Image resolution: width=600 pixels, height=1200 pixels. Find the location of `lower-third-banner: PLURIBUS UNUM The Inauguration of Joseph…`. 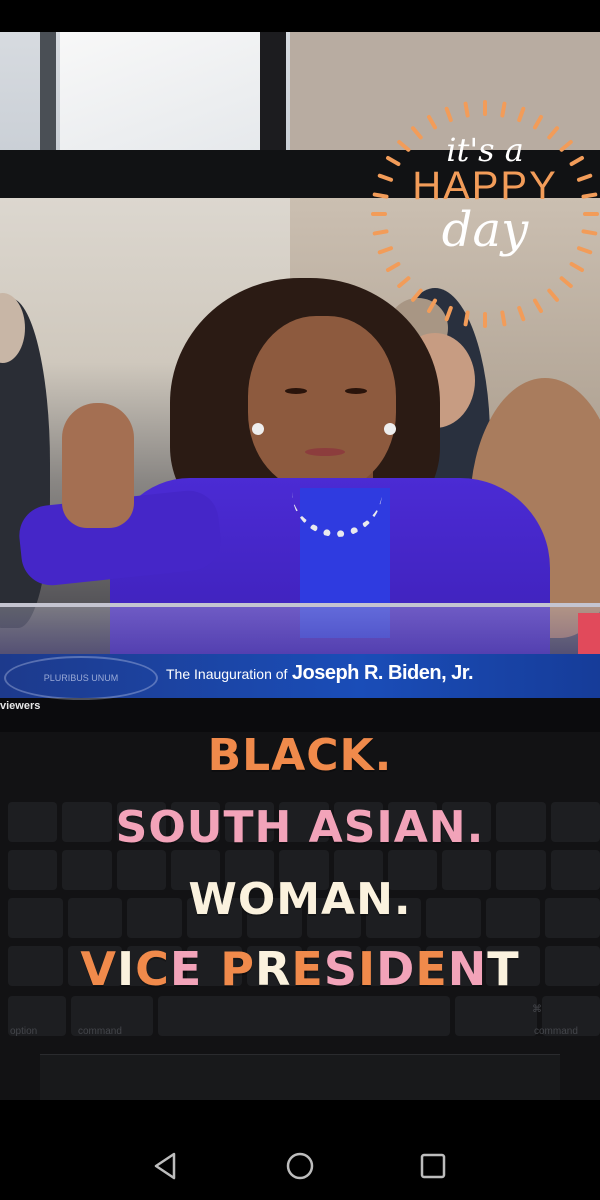

lower-third-banner: PLURIBUS UNUM The Inauguration of Joseph… is located at coordinates (300, 677).